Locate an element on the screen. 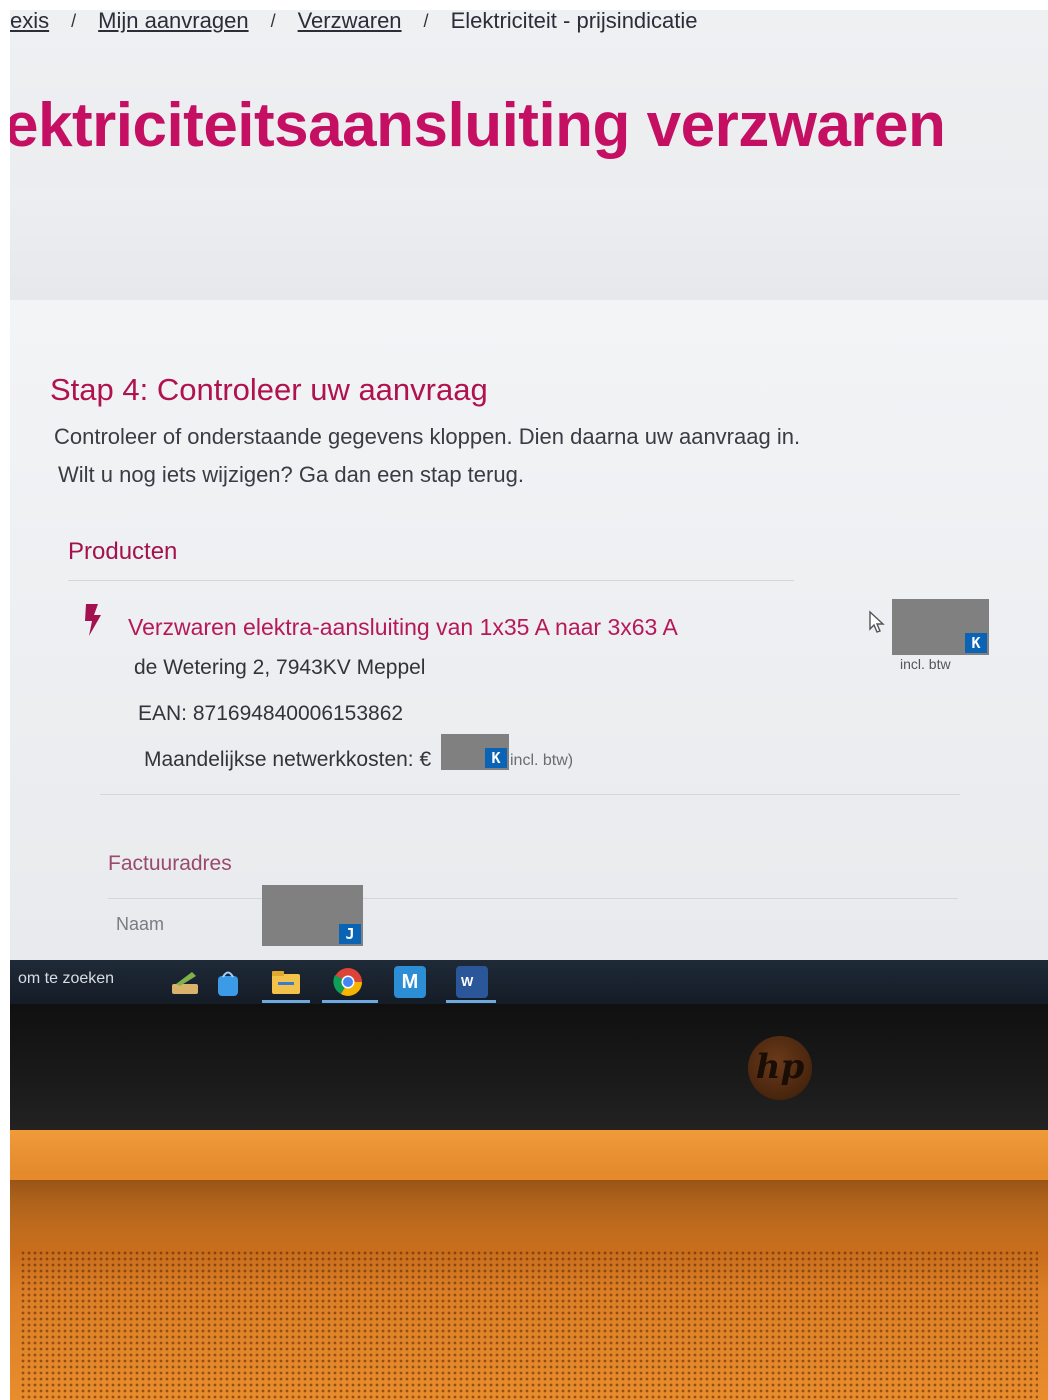  taskbar-search: om te zoeken is located at coordinates (66, 979).